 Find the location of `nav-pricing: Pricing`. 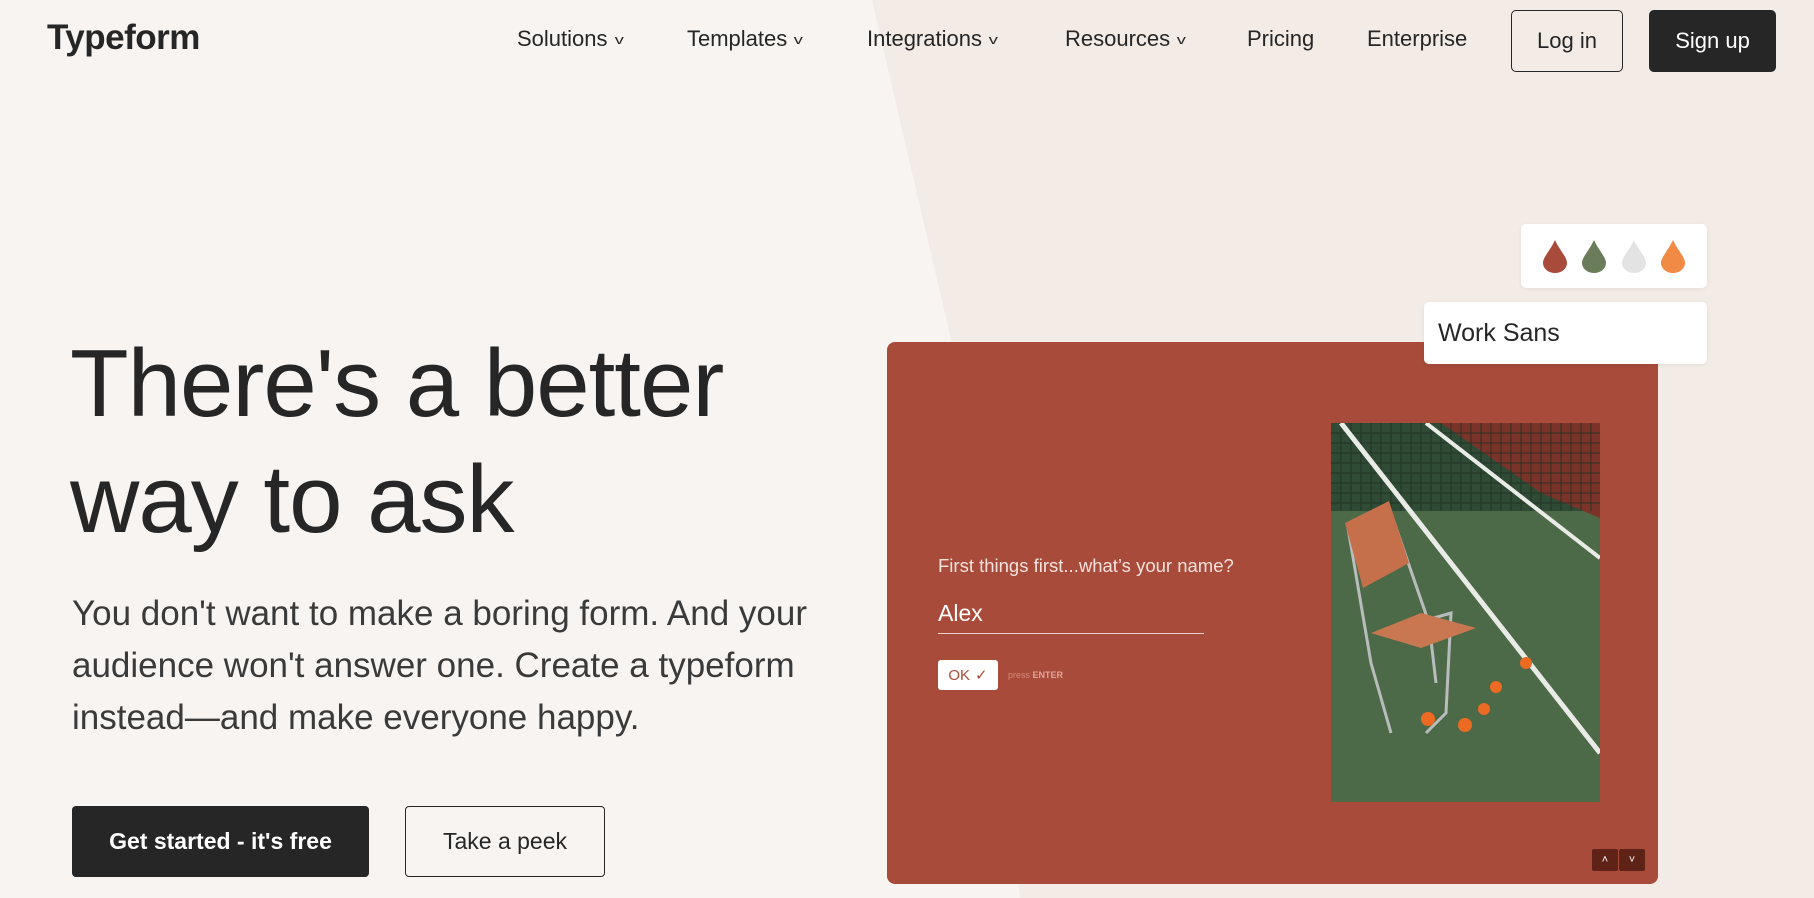

nav-pricing: Pricing is located at coordinates (1280, 39).